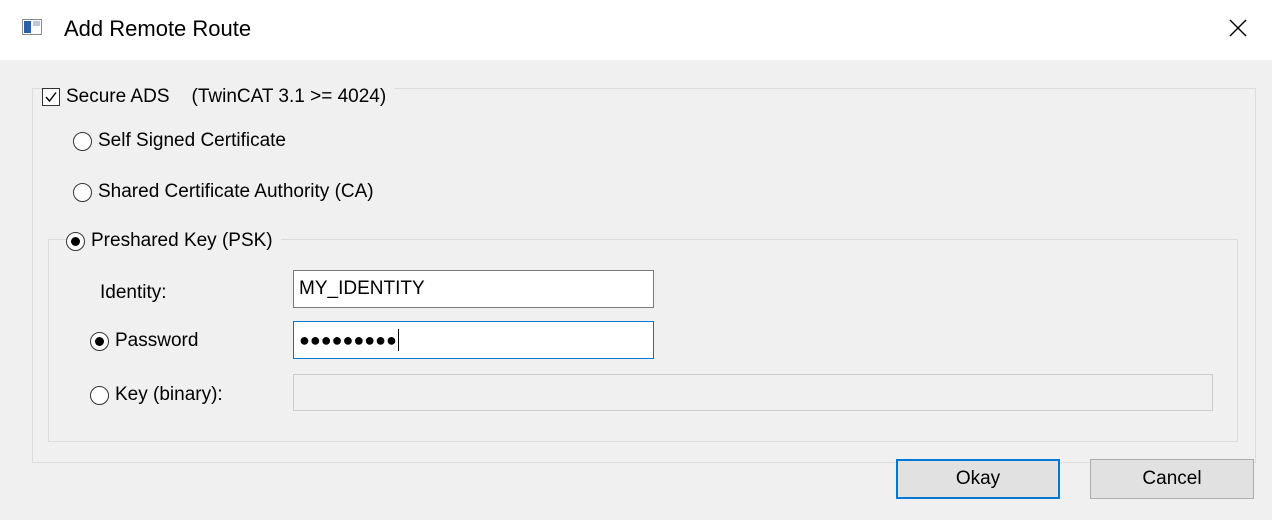 The width and height of the screenshot is (1272, 520). What do you see at coordinates (75, 241) in the screenshot?
I see `psk-radio` at bounding box center [75, 241].